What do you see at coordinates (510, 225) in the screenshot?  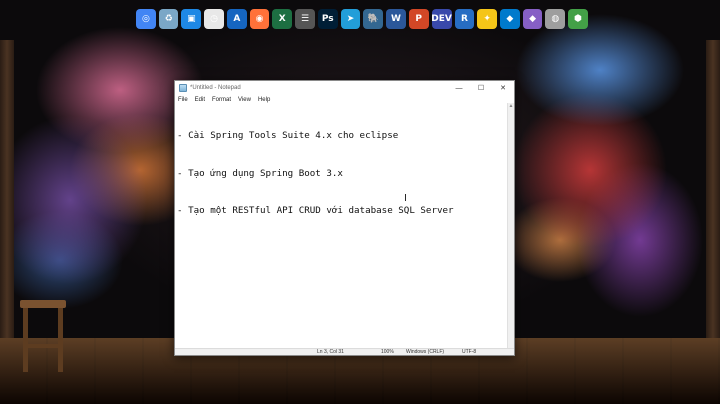 I see `vertical-scrollbar: ▲` at bounding box center [510, 225].